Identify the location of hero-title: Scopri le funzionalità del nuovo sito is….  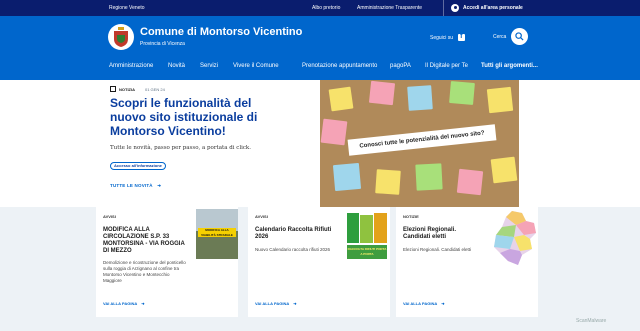
(185, 117).